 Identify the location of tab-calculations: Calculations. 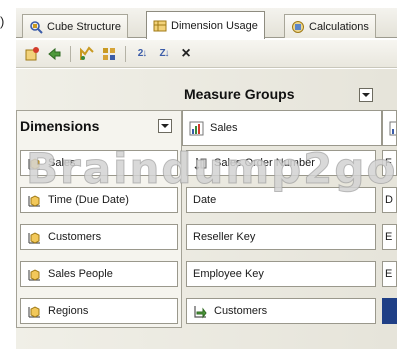
(330, 26).